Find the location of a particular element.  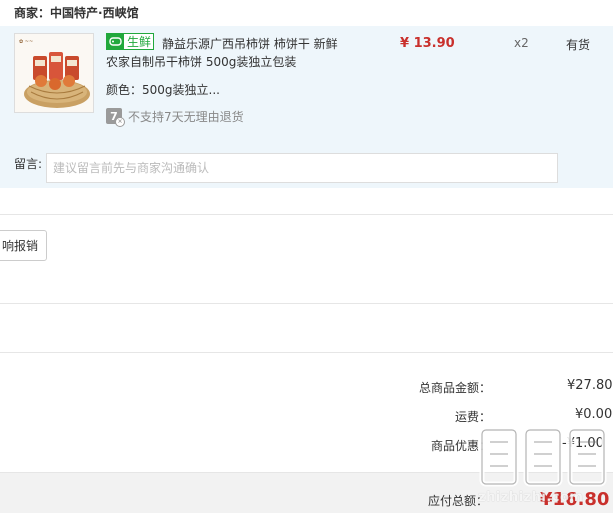

discount-label: 商品优惠： is located at coordinates (461, 446).